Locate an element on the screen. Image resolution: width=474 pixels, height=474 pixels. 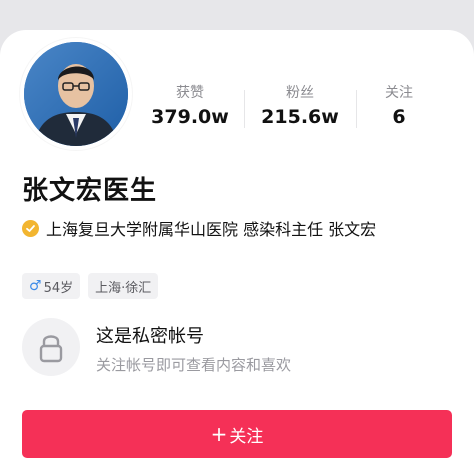
verification-row: 上海复旦大学附属华山医院 感染科主任 张文宏 is located at coordinates (199, 228).